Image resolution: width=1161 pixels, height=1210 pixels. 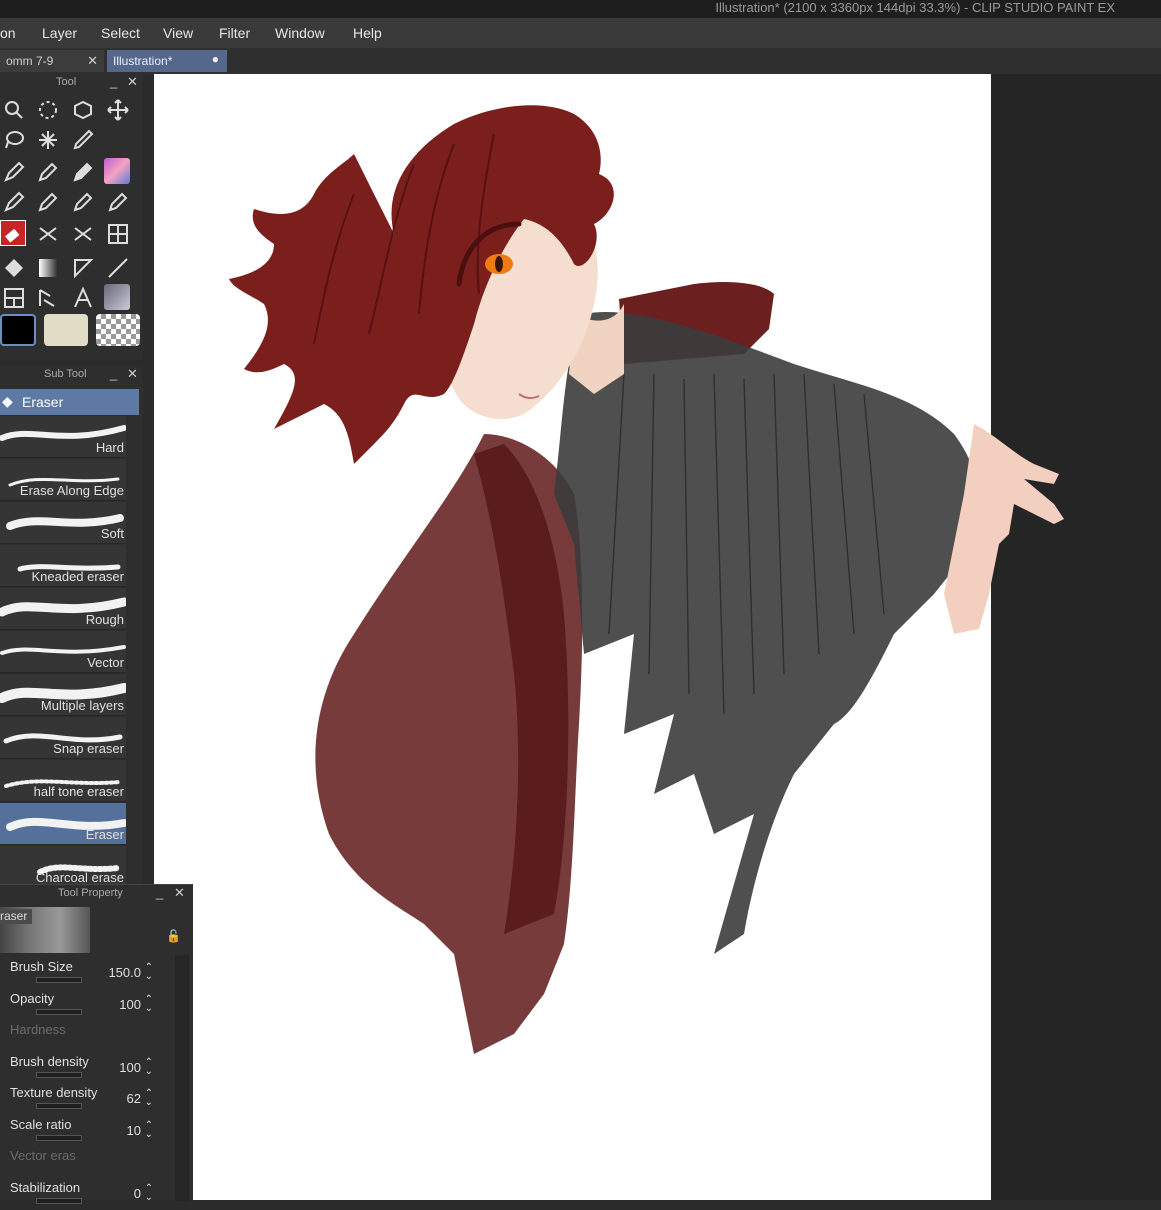 What do you see at coordinates (173, 936) in the screenshot?
I see `lock-icon: 🔓` at bounding box center [173, 936].